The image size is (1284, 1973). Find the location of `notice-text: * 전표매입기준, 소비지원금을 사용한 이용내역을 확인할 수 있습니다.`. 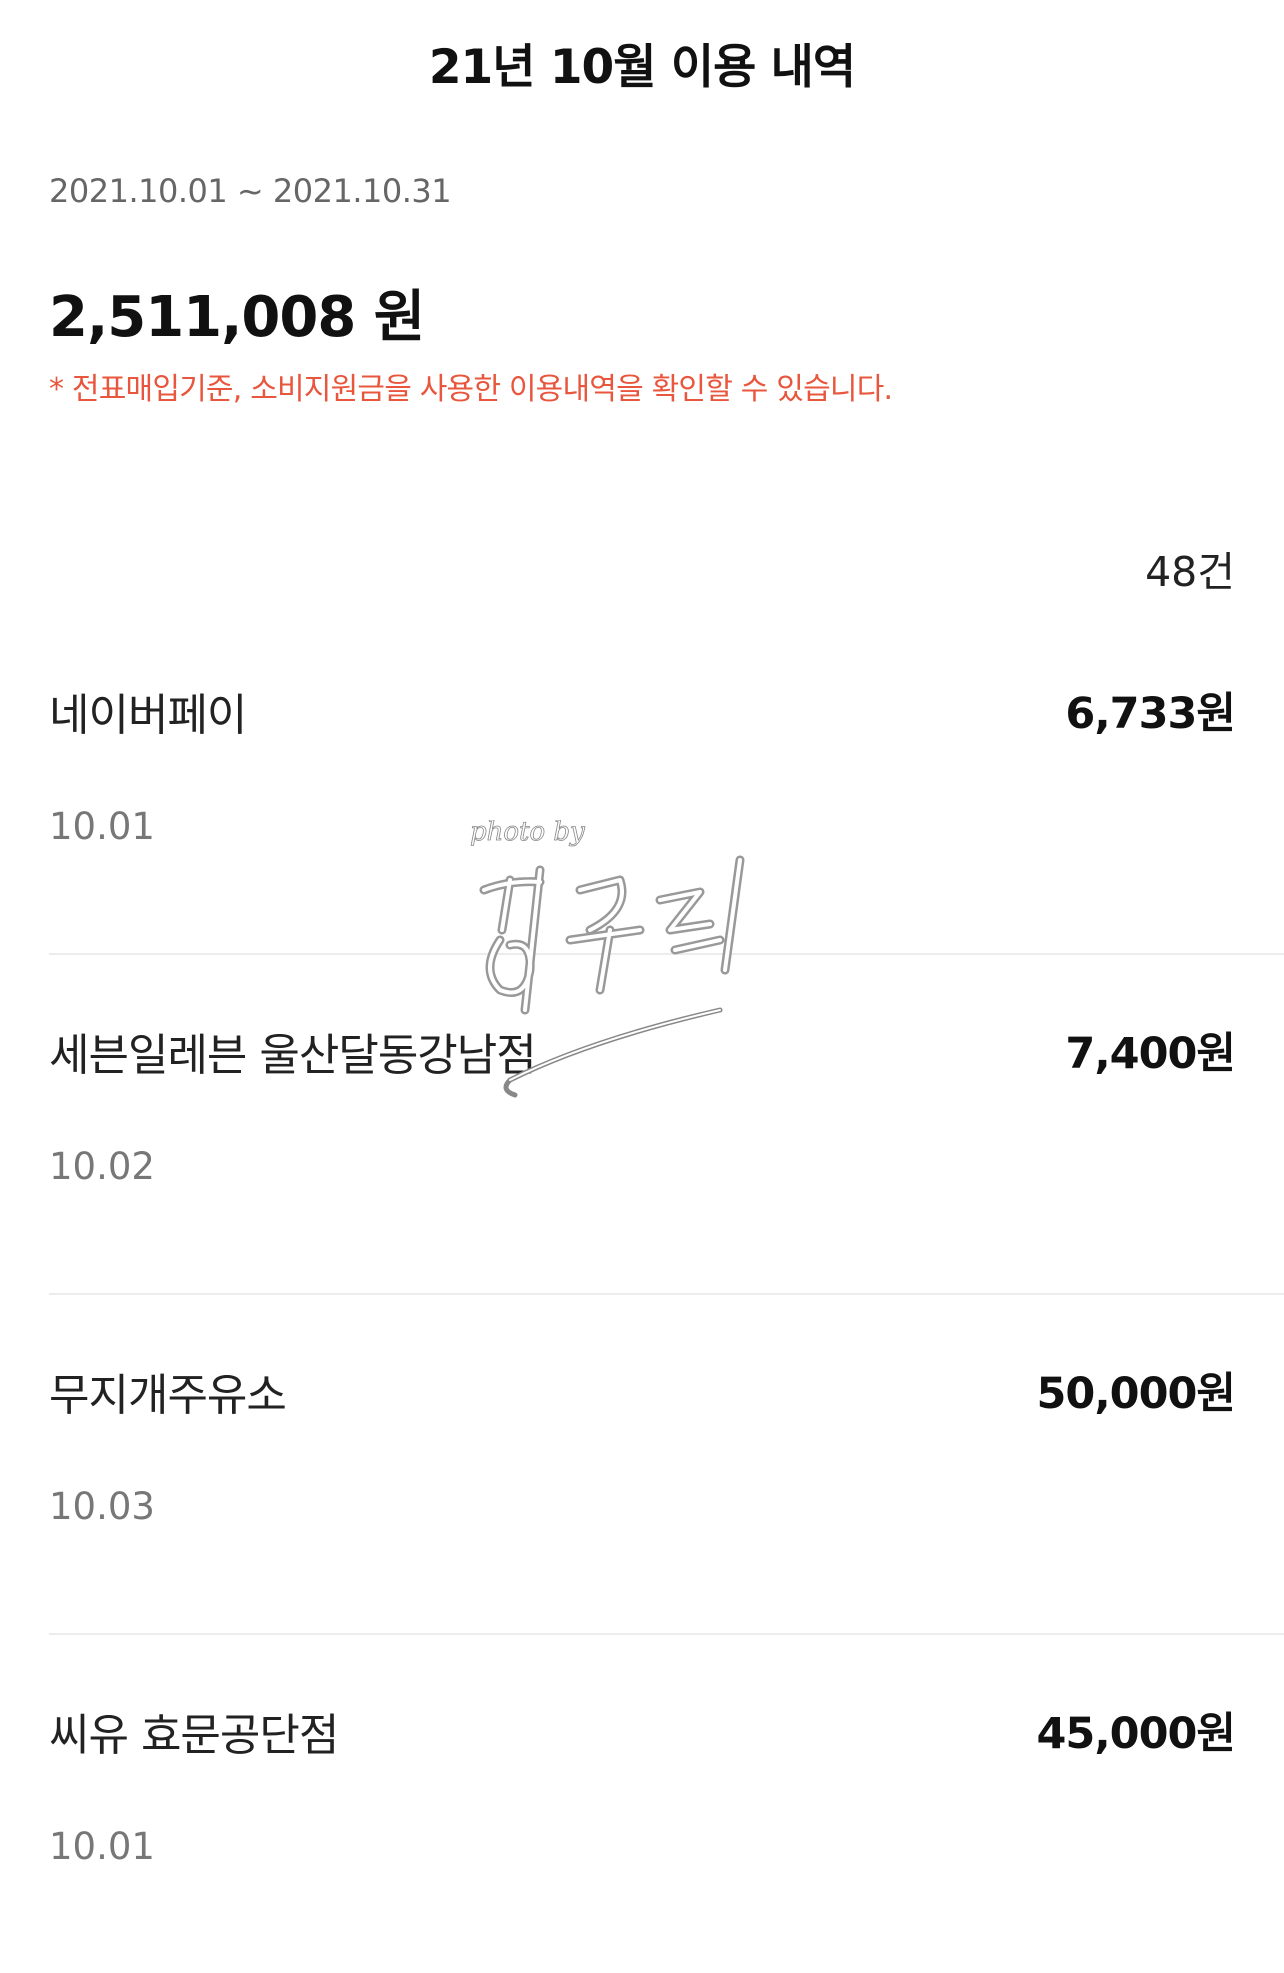

notice-text: * 전표매입기준, 소비지원금을 사용한 이용내역을 확인할 수 있습니다. is located at coordinates (471, 389).